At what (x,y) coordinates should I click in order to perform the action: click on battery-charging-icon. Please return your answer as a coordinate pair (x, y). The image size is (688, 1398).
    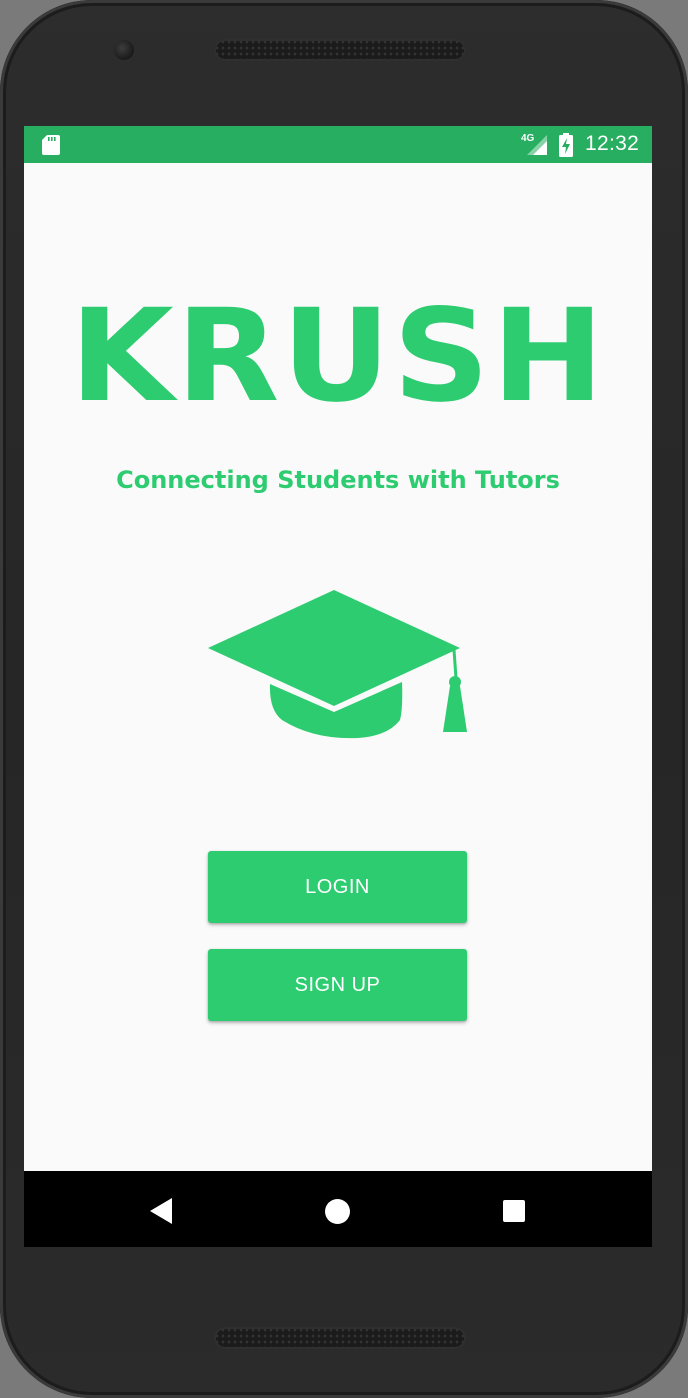
    Looking at the image, I should click on (566, 145).